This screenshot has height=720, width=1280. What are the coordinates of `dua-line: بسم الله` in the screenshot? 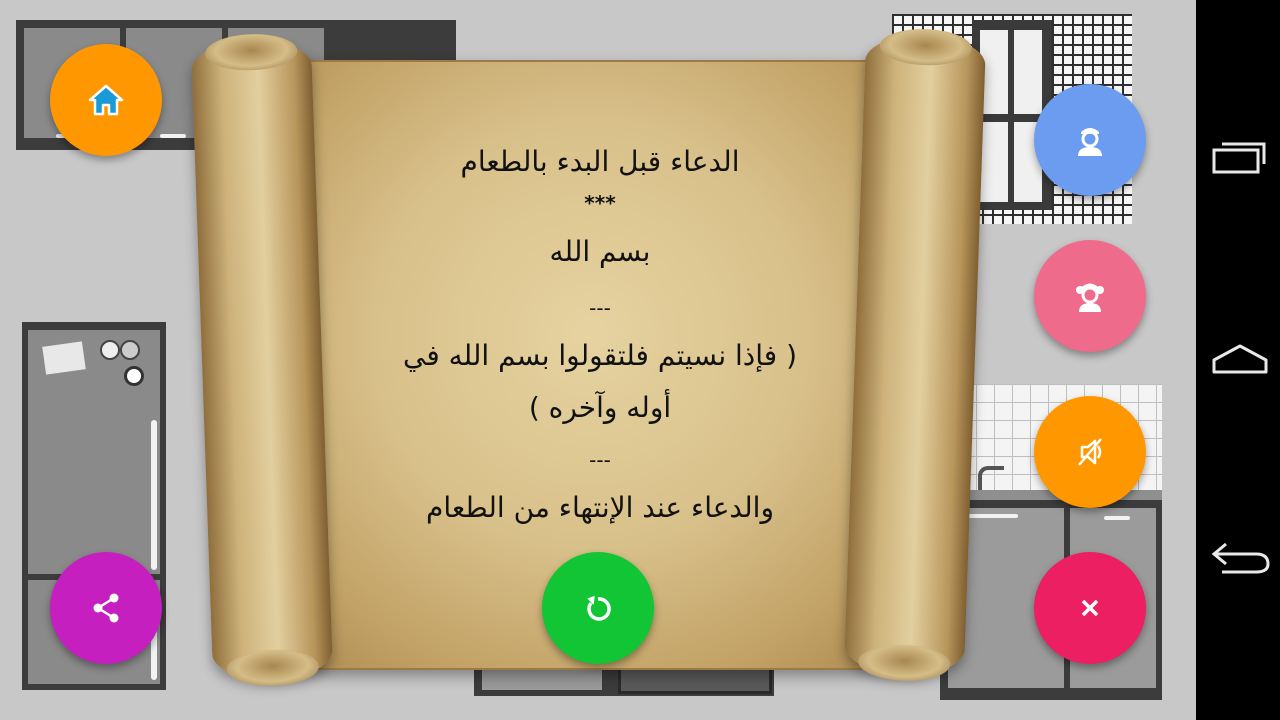 It's located at (600, 251).